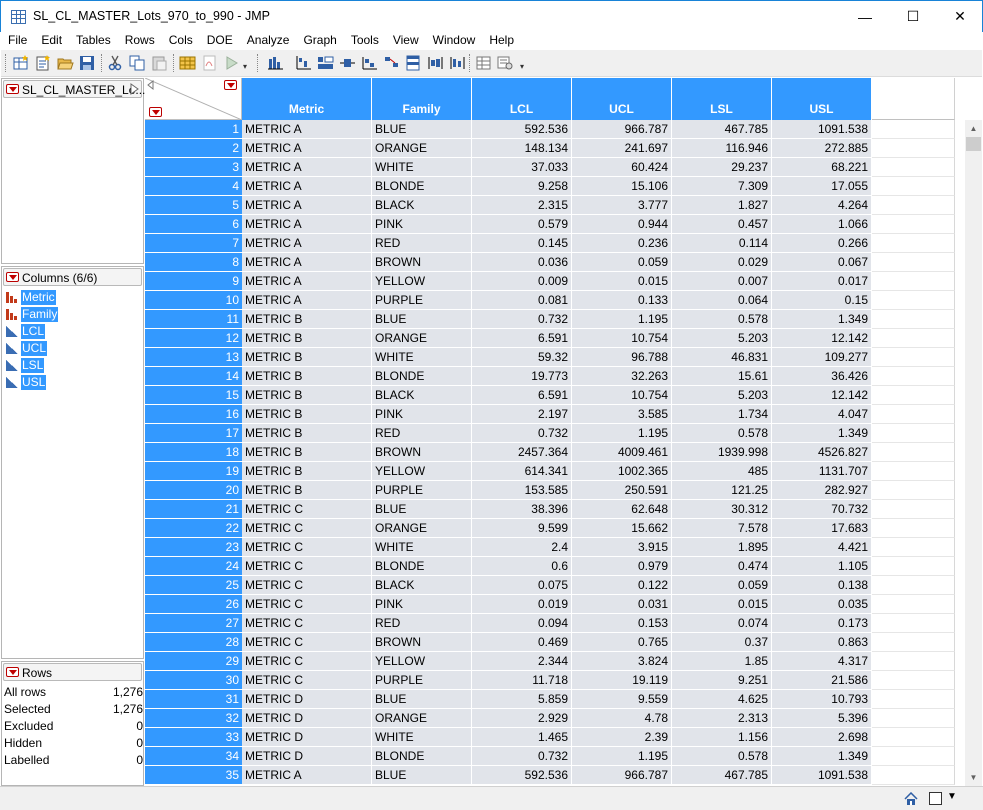  I want to click on cell-usl: 36.426, so click(822, 376).